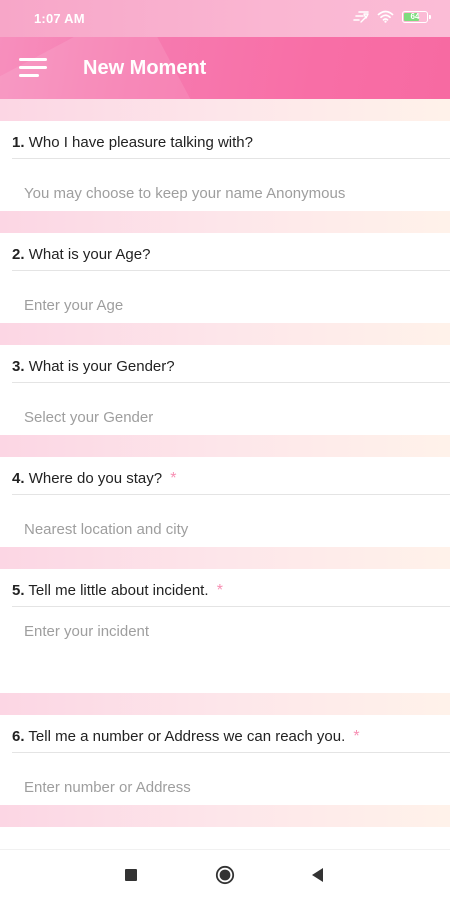 This screenshot has height=900, width=450. I want to click on question-card-5: 5. Tell me little about incident. *, so click(225, 631).